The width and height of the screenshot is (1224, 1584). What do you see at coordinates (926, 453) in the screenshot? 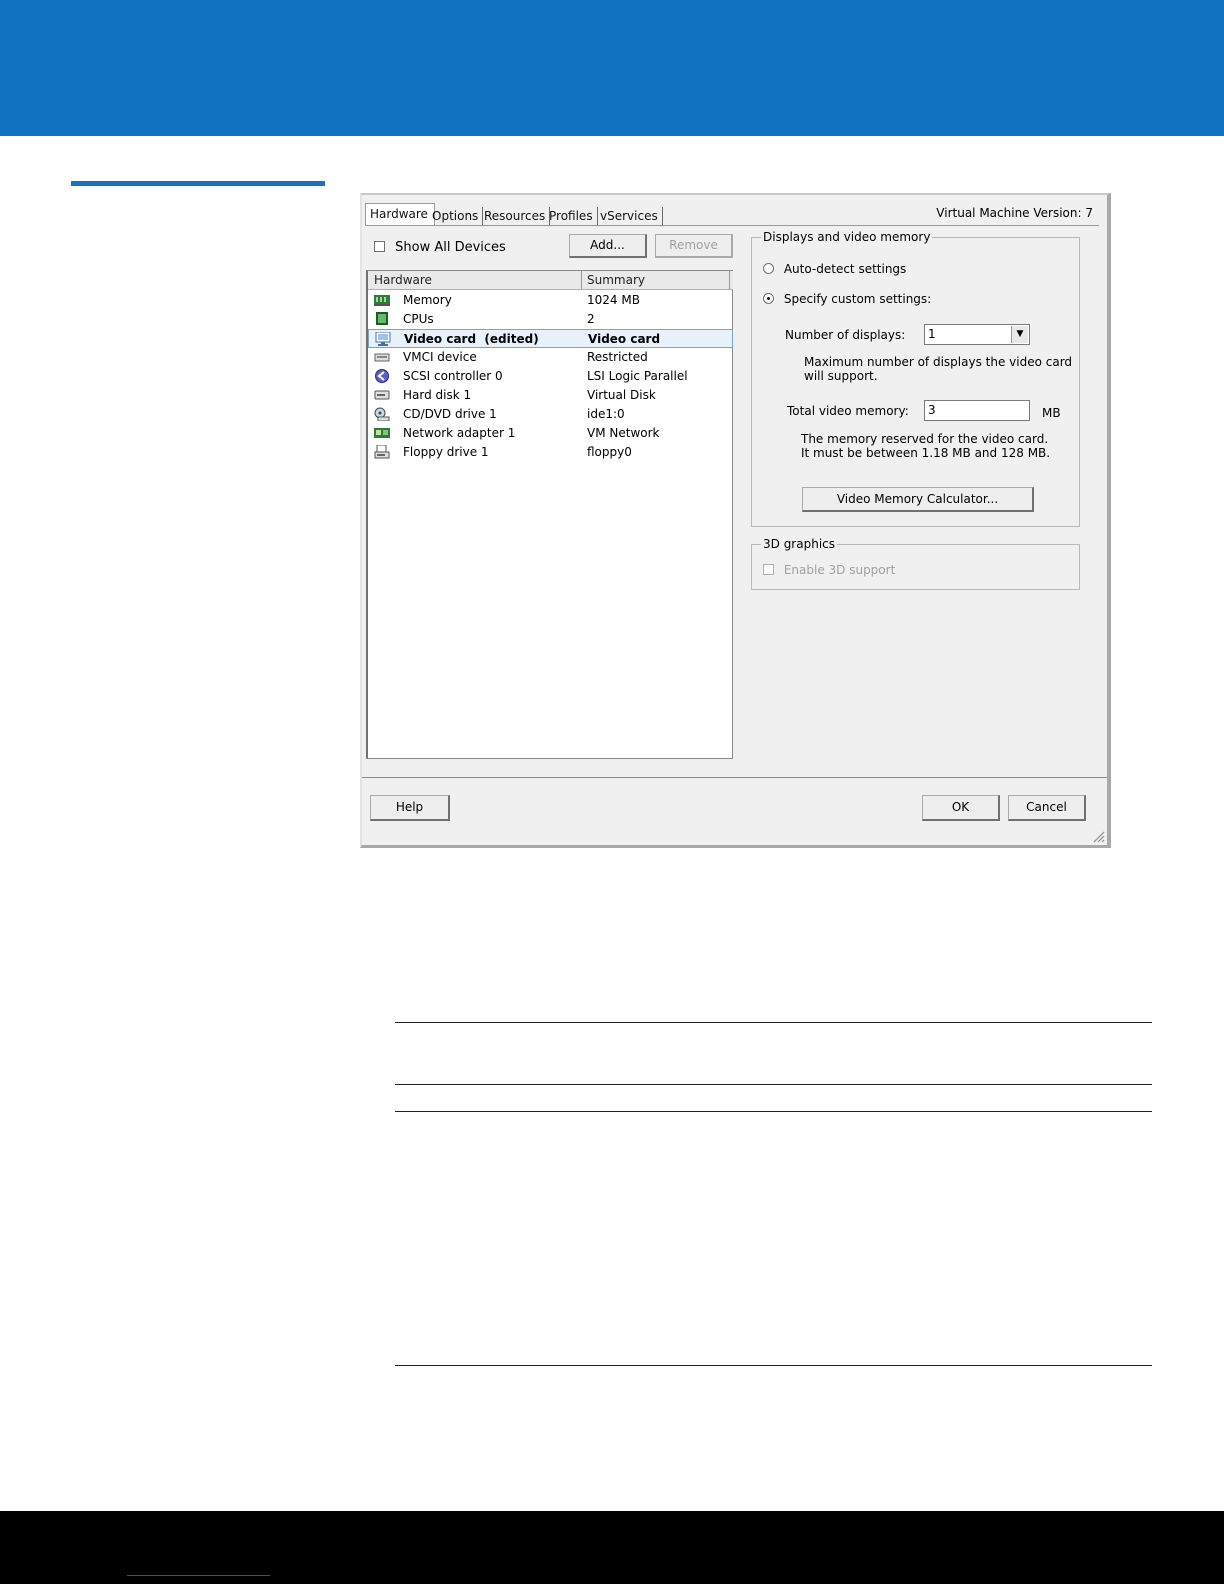
I see `memory-note-line: It must be between 1.18 MB and 128 MB.` at bounding box center [926, 453].